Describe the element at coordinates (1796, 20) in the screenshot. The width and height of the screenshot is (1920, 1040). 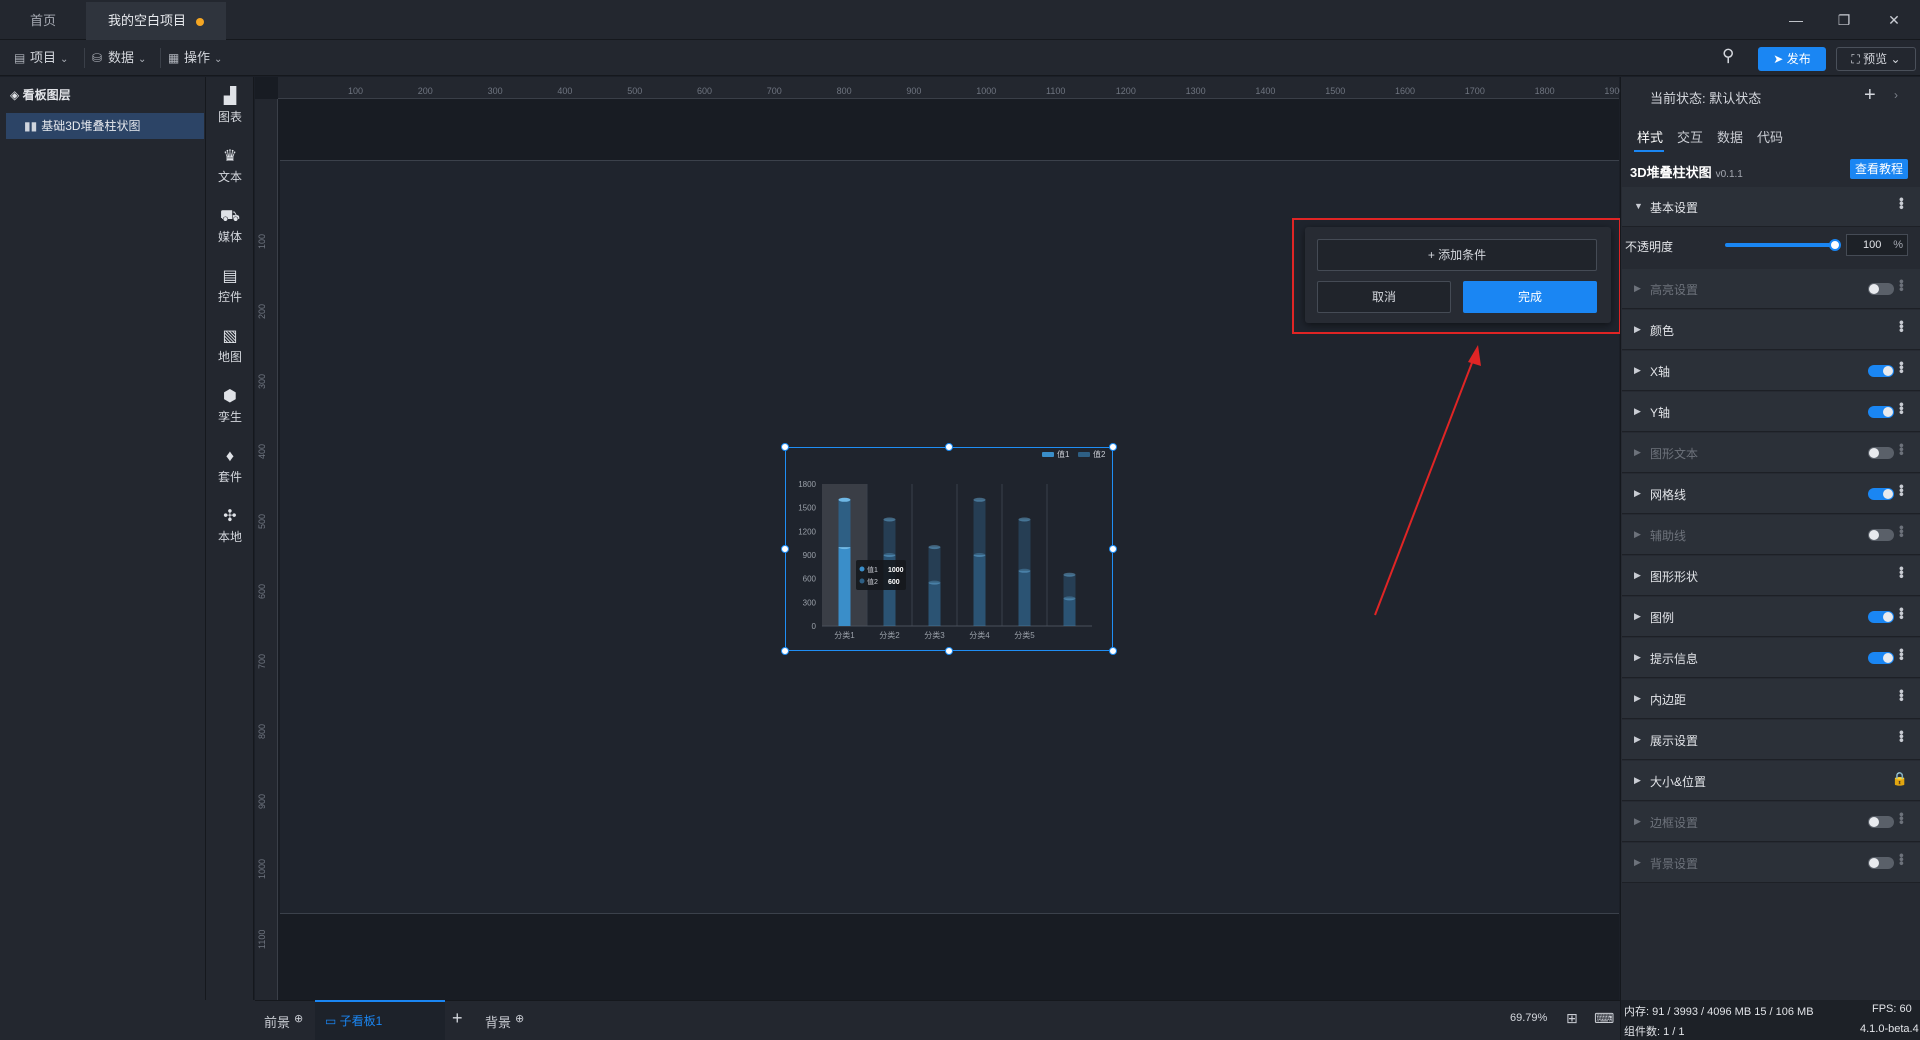
I see `minimize-icon: —` at that location.